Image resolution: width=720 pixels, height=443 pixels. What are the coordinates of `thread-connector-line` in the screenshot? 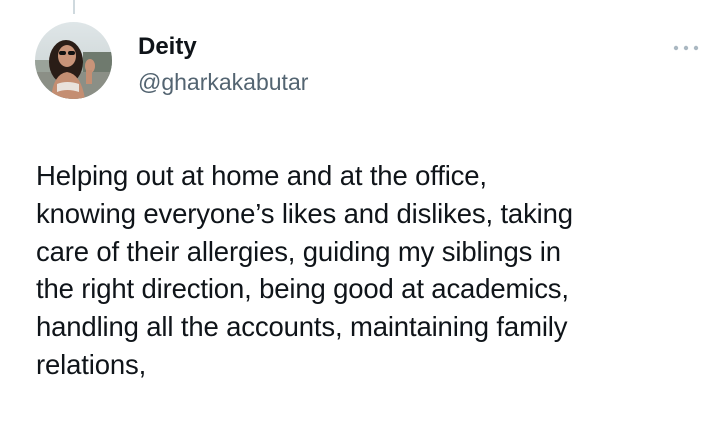 It's located at (74, 7).